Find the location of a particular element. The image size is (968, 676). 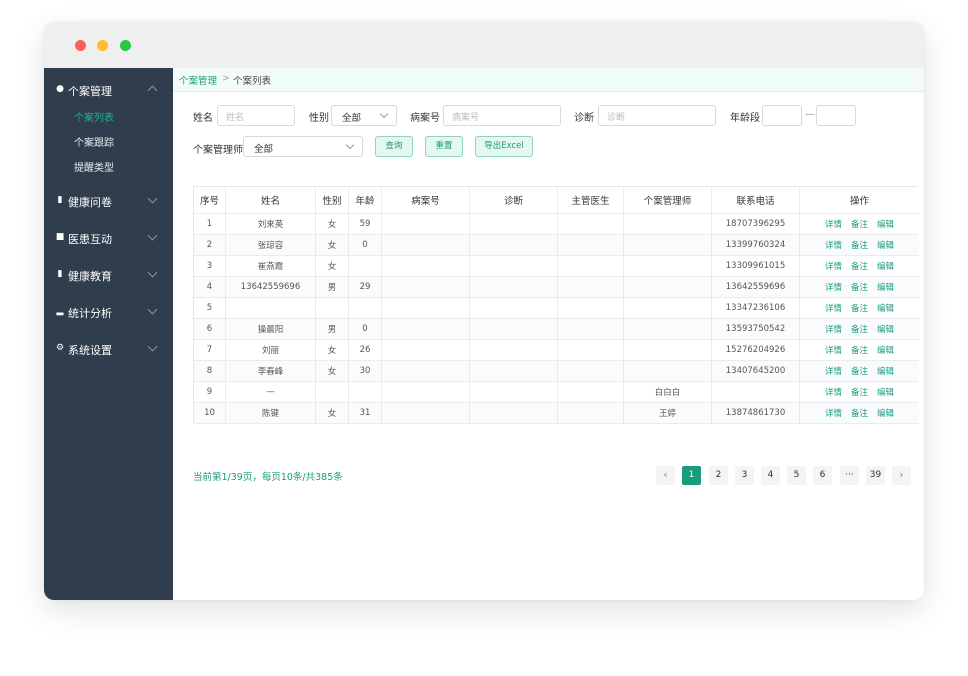

sidebar-item-case-list: 个案列表 is located at coordinates (108, 116).